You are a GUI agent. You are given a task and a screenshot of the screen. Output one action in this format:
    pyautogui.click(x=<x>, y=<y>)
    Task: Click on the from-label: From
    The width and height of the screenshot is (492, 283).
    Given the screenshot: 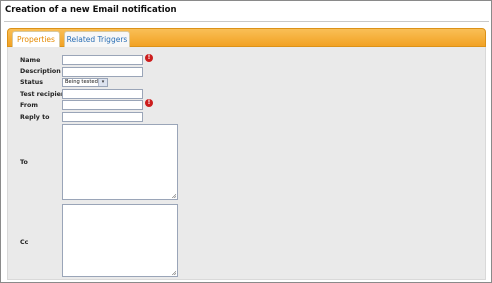 What is the action you would take?
    pyautogui.click(x=29, y=105)
    